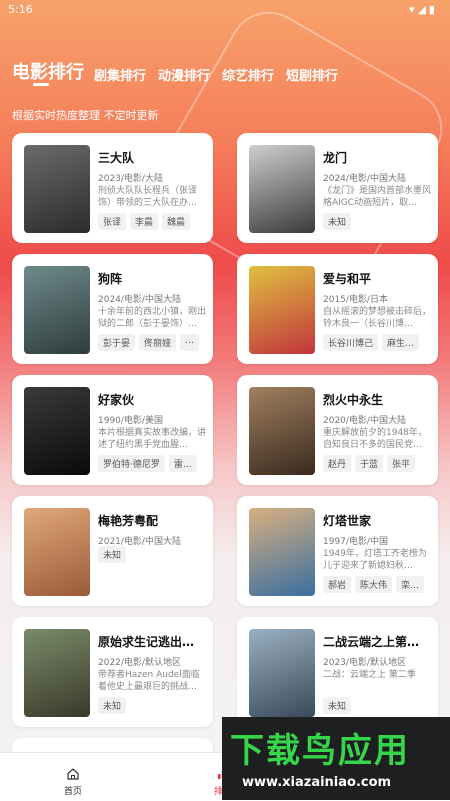 The image size is (450, 801). What do you see at coordinates (116, 158) in the screenshot?
I see `movie-title: 三大队` at bounding box center [116, 158].